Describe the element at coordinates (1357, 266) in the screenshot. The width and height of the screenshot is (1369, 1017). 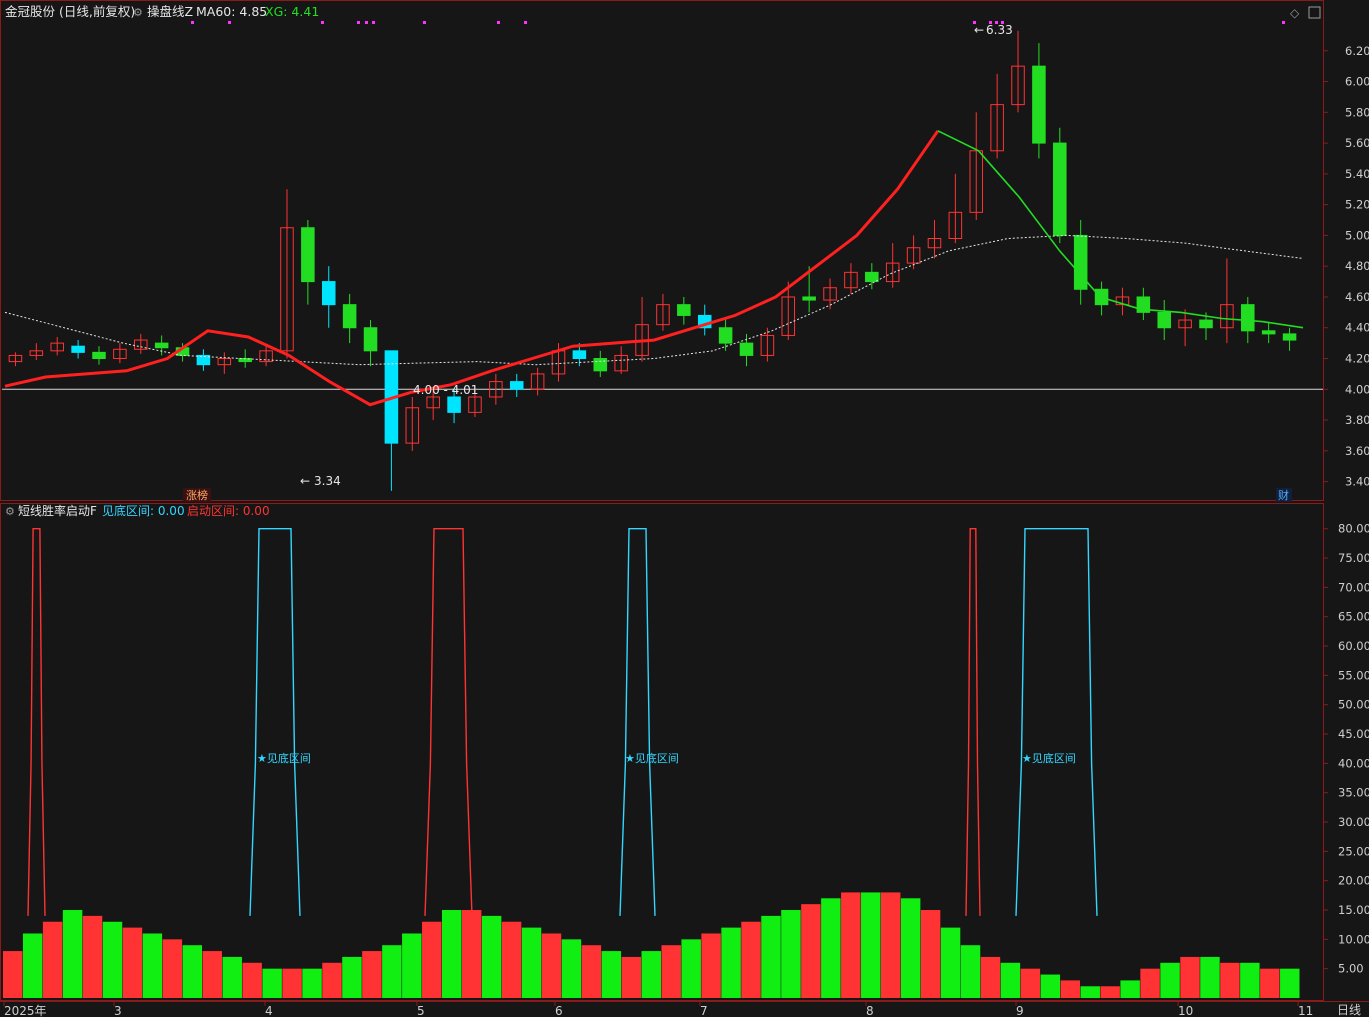
I see `main-y-tick-label: 4.80` at that location.